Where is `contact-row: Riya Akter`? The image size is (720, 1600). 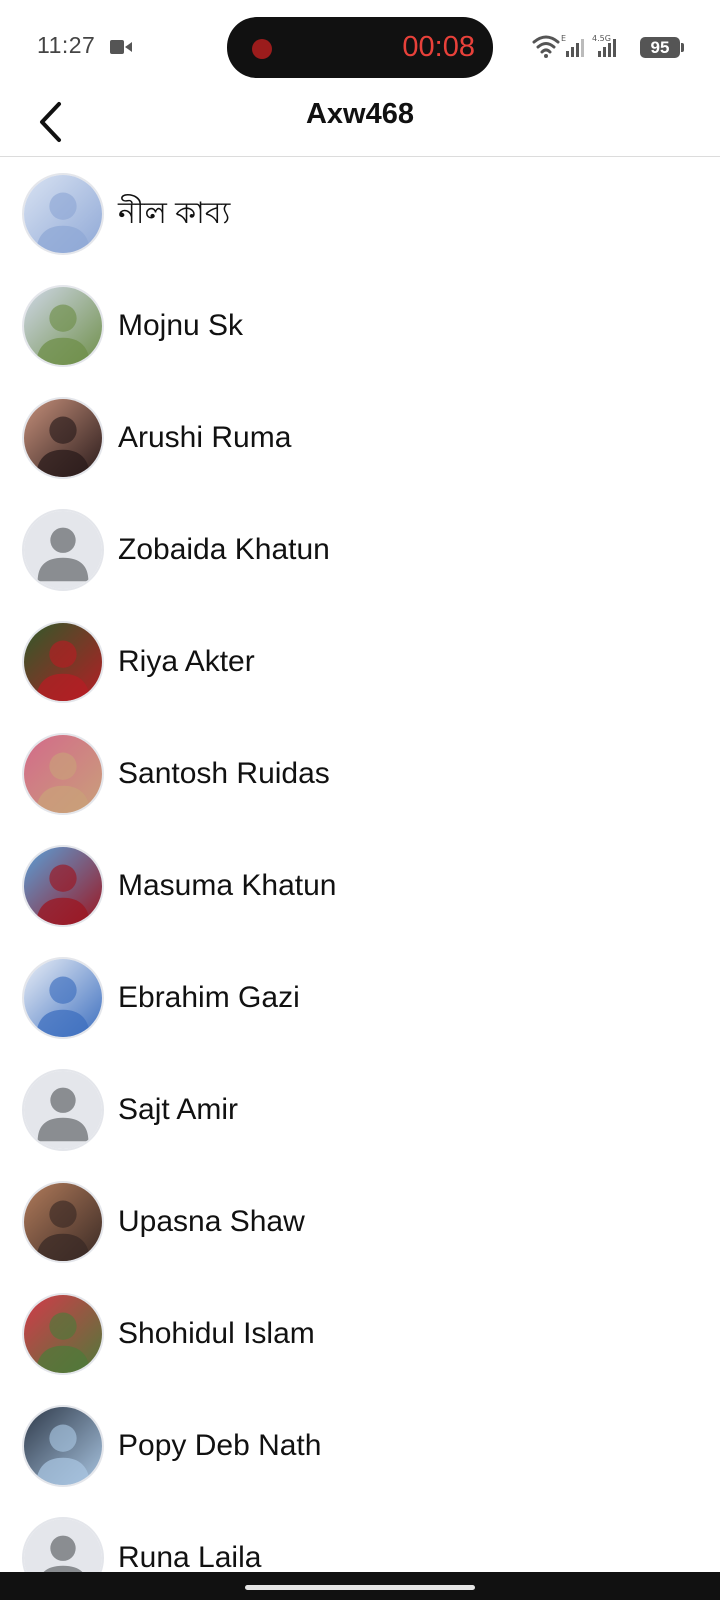
contact-row: Riya Akter is located at coordinates (360, 662).